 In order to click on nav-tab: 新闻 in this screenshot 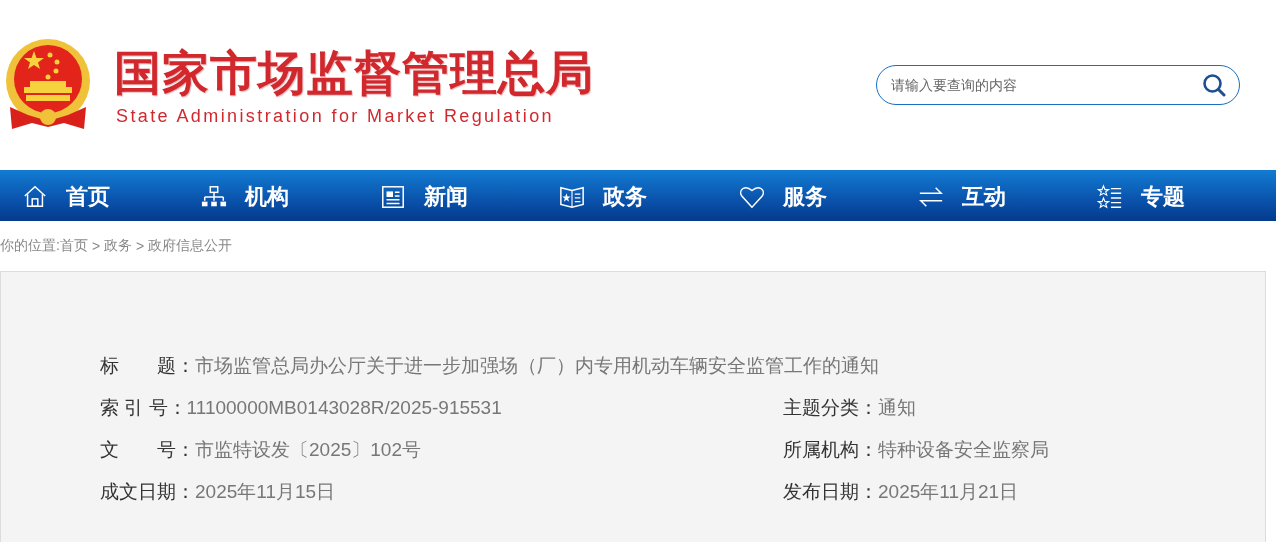, I will do `click(446, 196)`.